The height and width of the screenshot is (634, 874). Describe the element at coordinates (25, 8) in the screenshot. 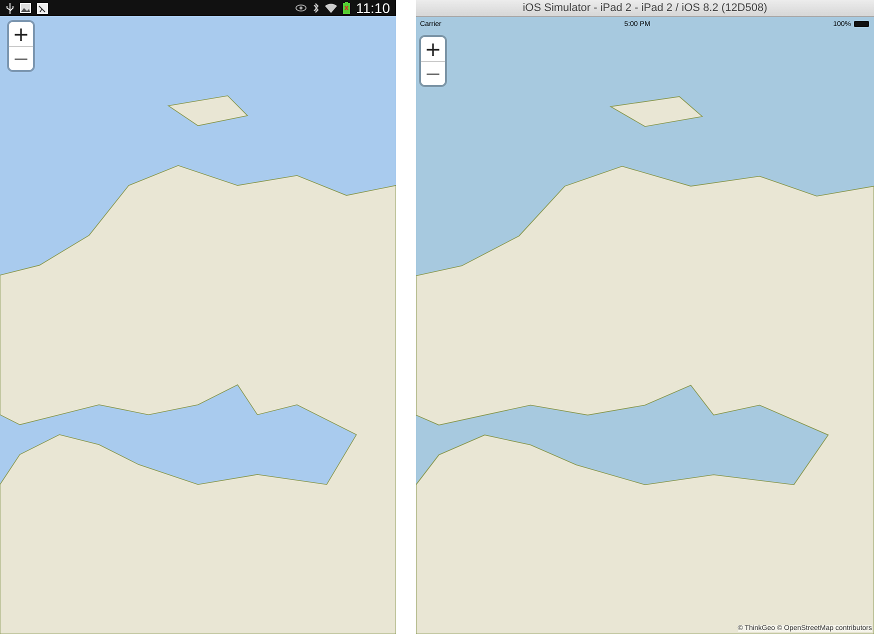

I see `image-icon` at that location.